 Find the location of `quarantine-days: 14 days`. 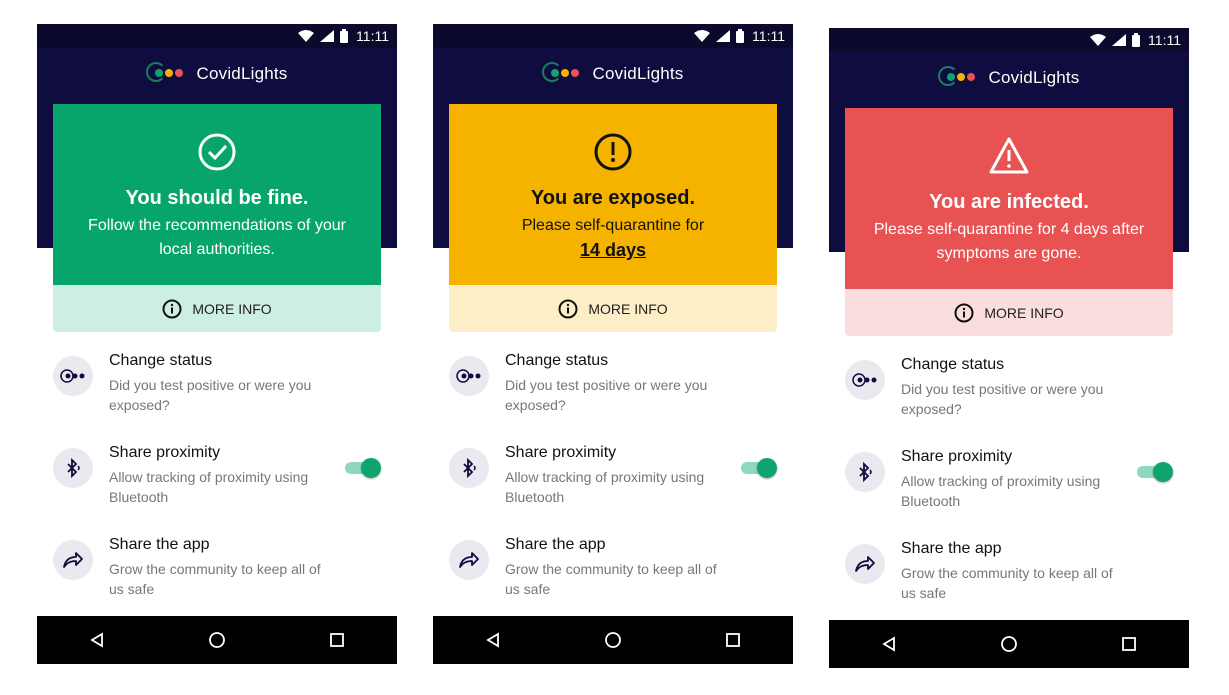

quarantine-days: 14 days is located at coordinates (613, 250).